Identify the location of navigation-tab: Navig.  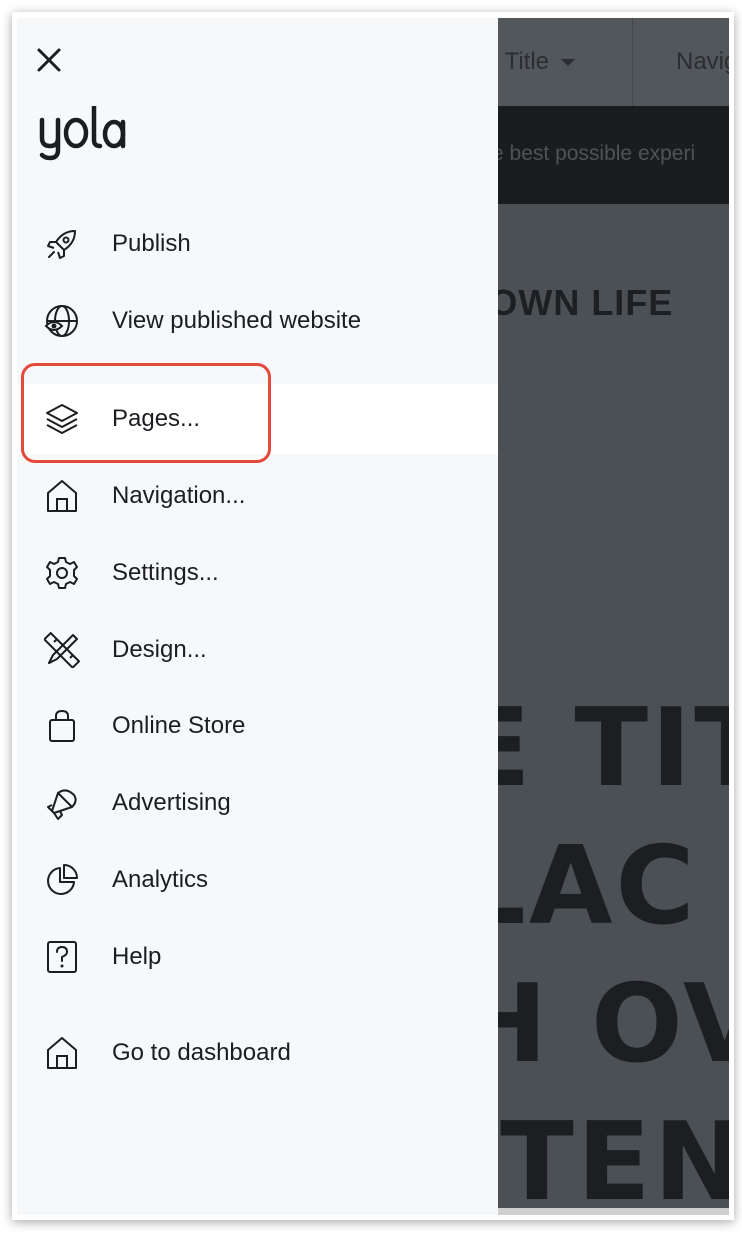
(681, 62).